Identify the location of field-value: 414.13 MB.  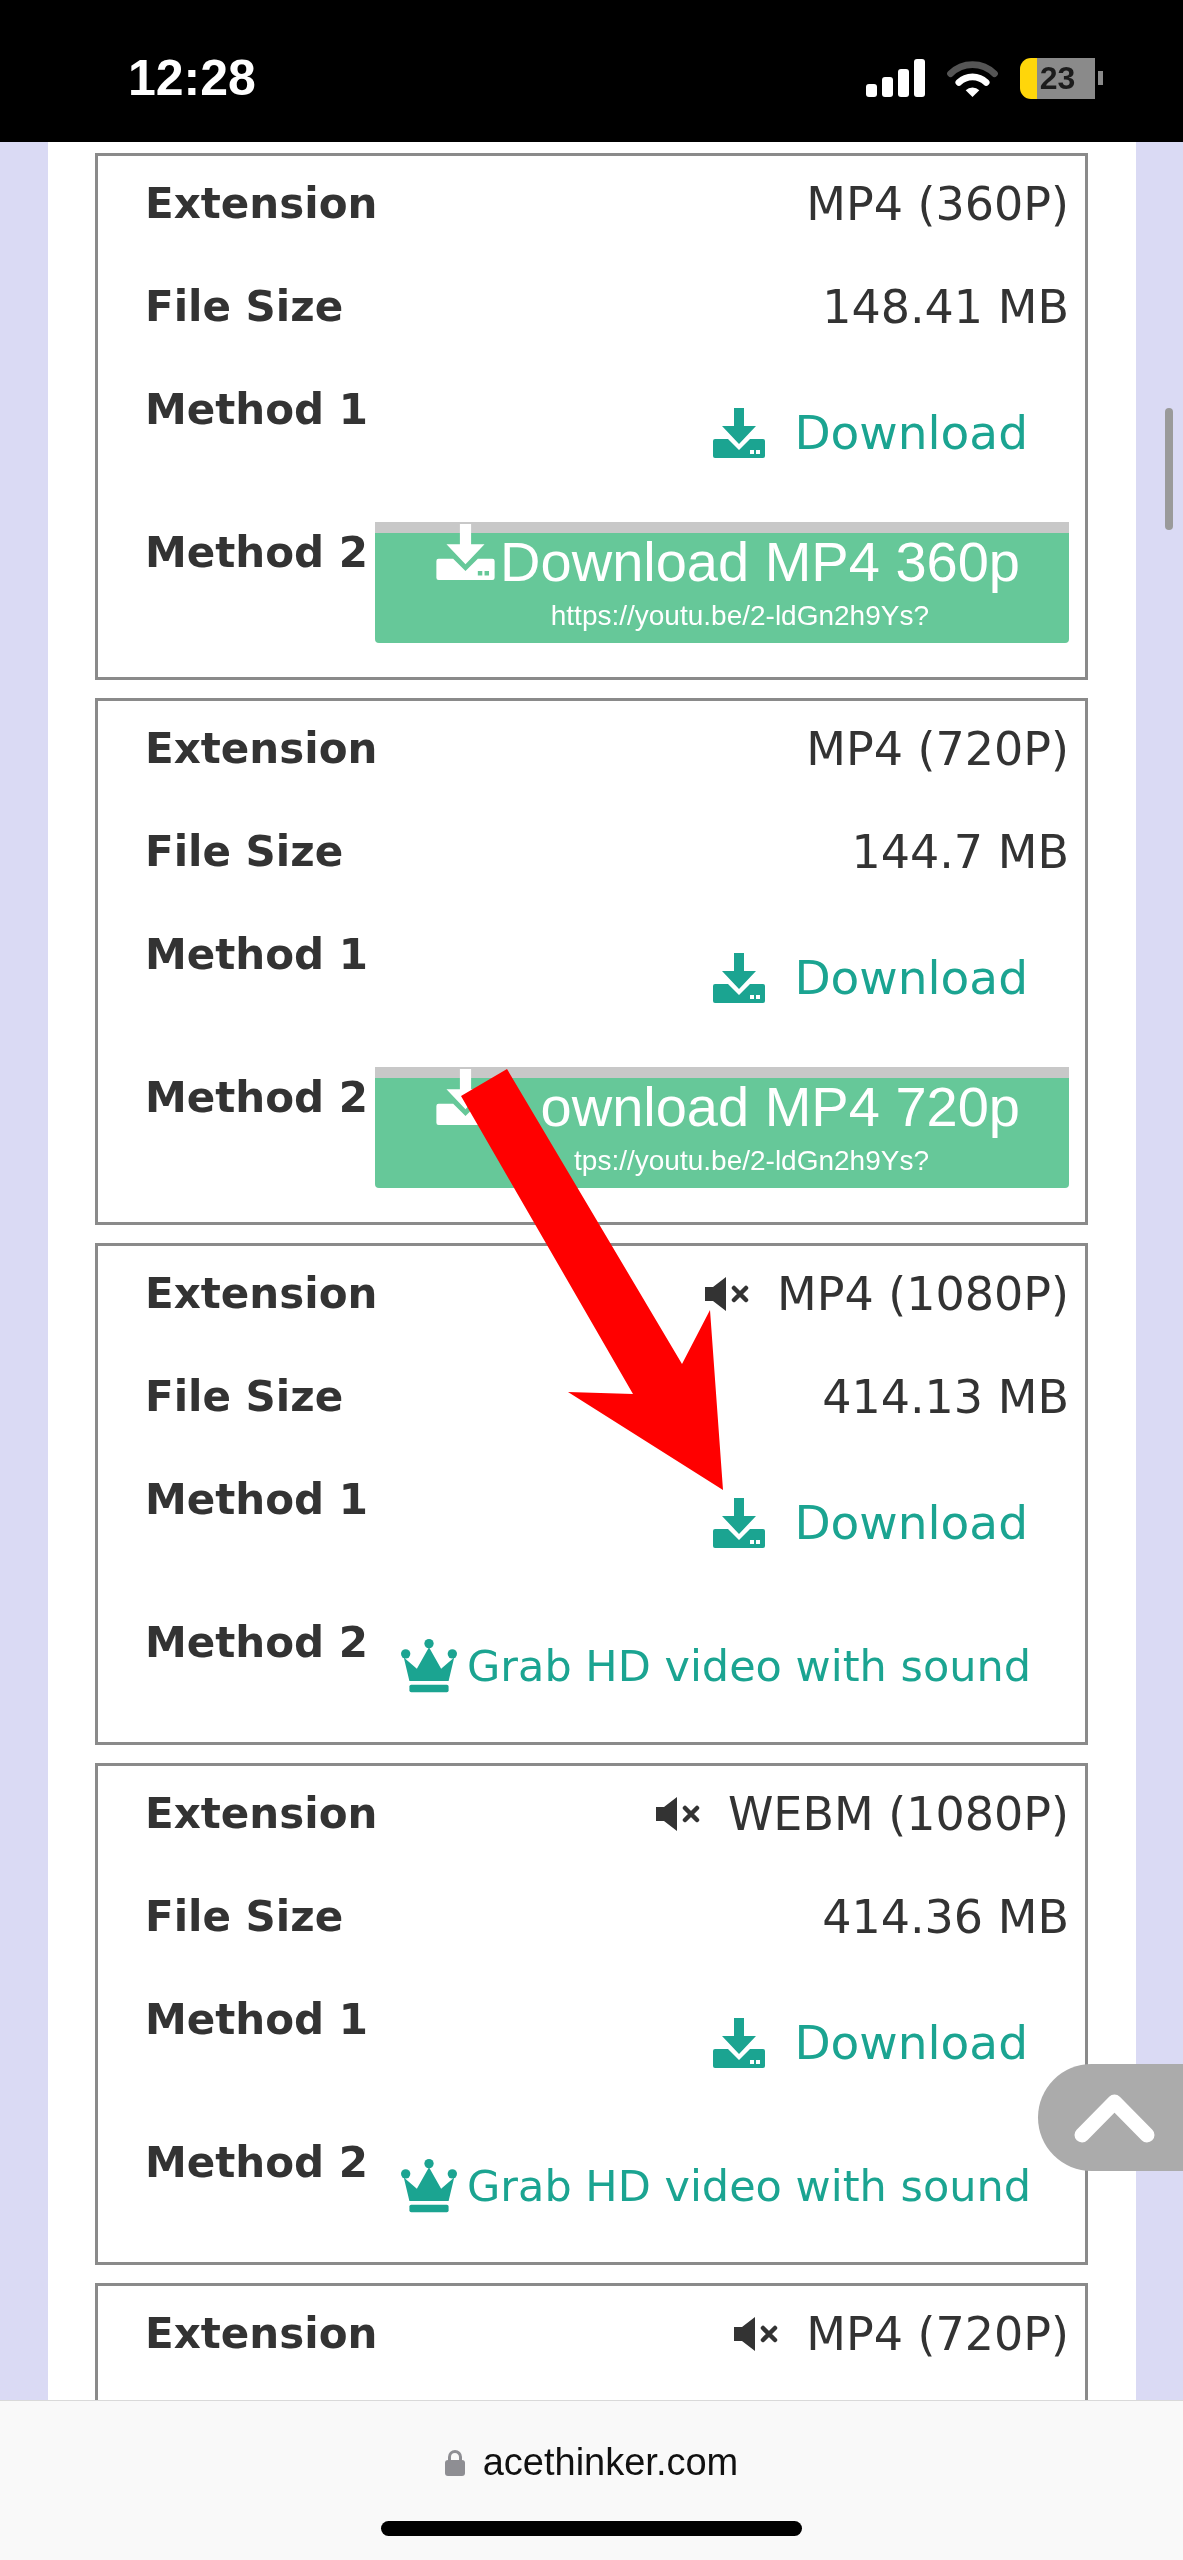
(945, 1397).